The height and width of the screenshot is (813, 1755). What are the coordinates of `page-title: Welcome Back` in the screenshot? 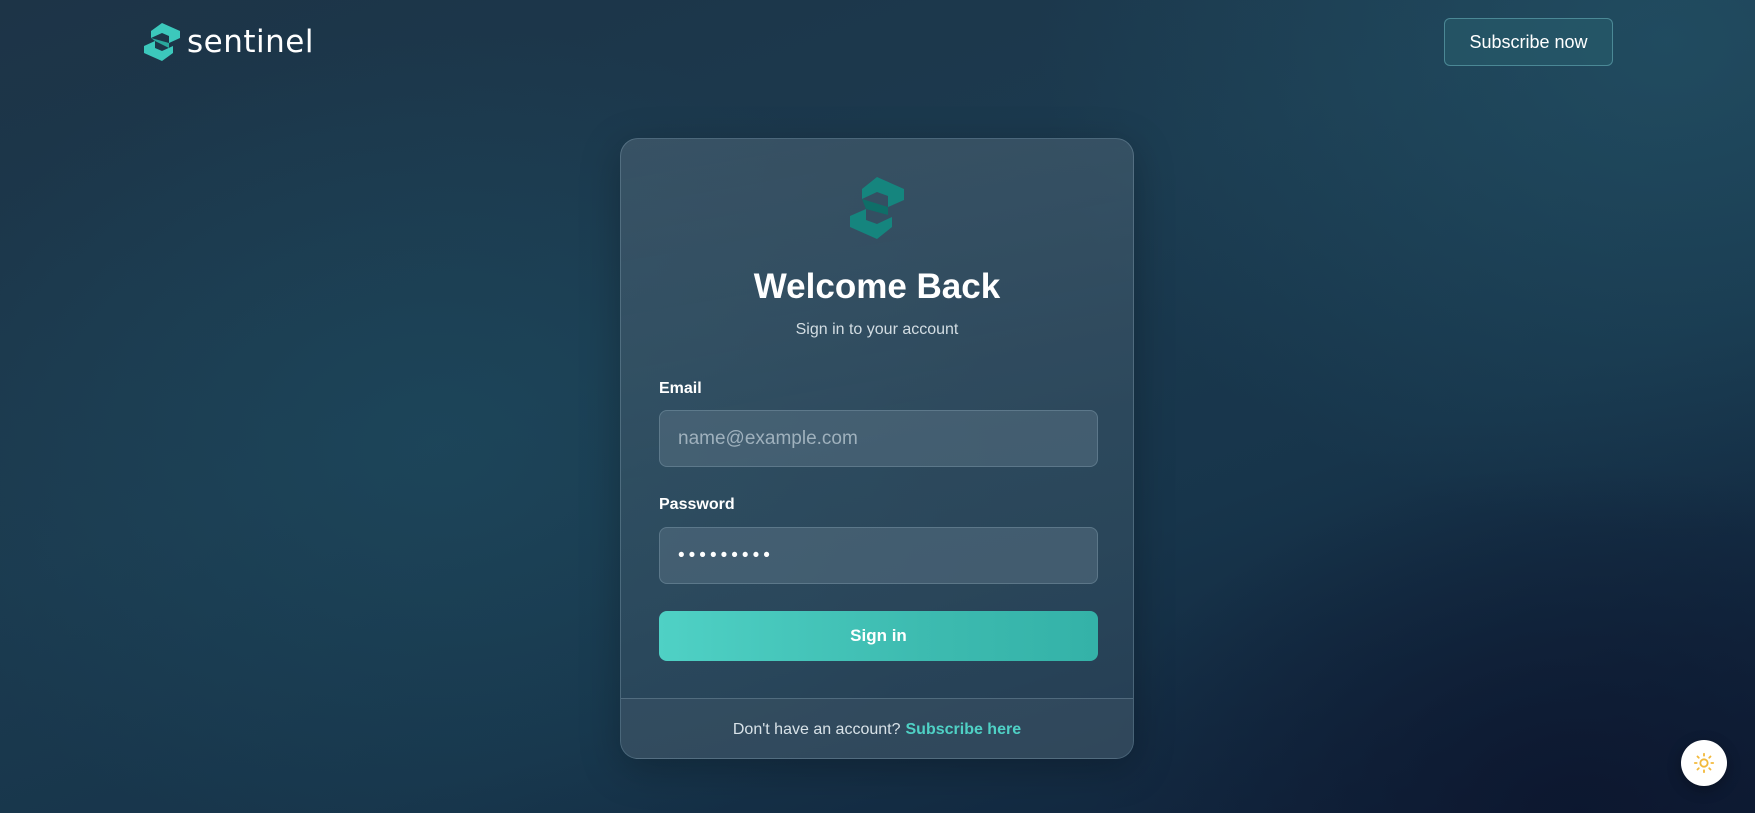 It's located at (877, 286).